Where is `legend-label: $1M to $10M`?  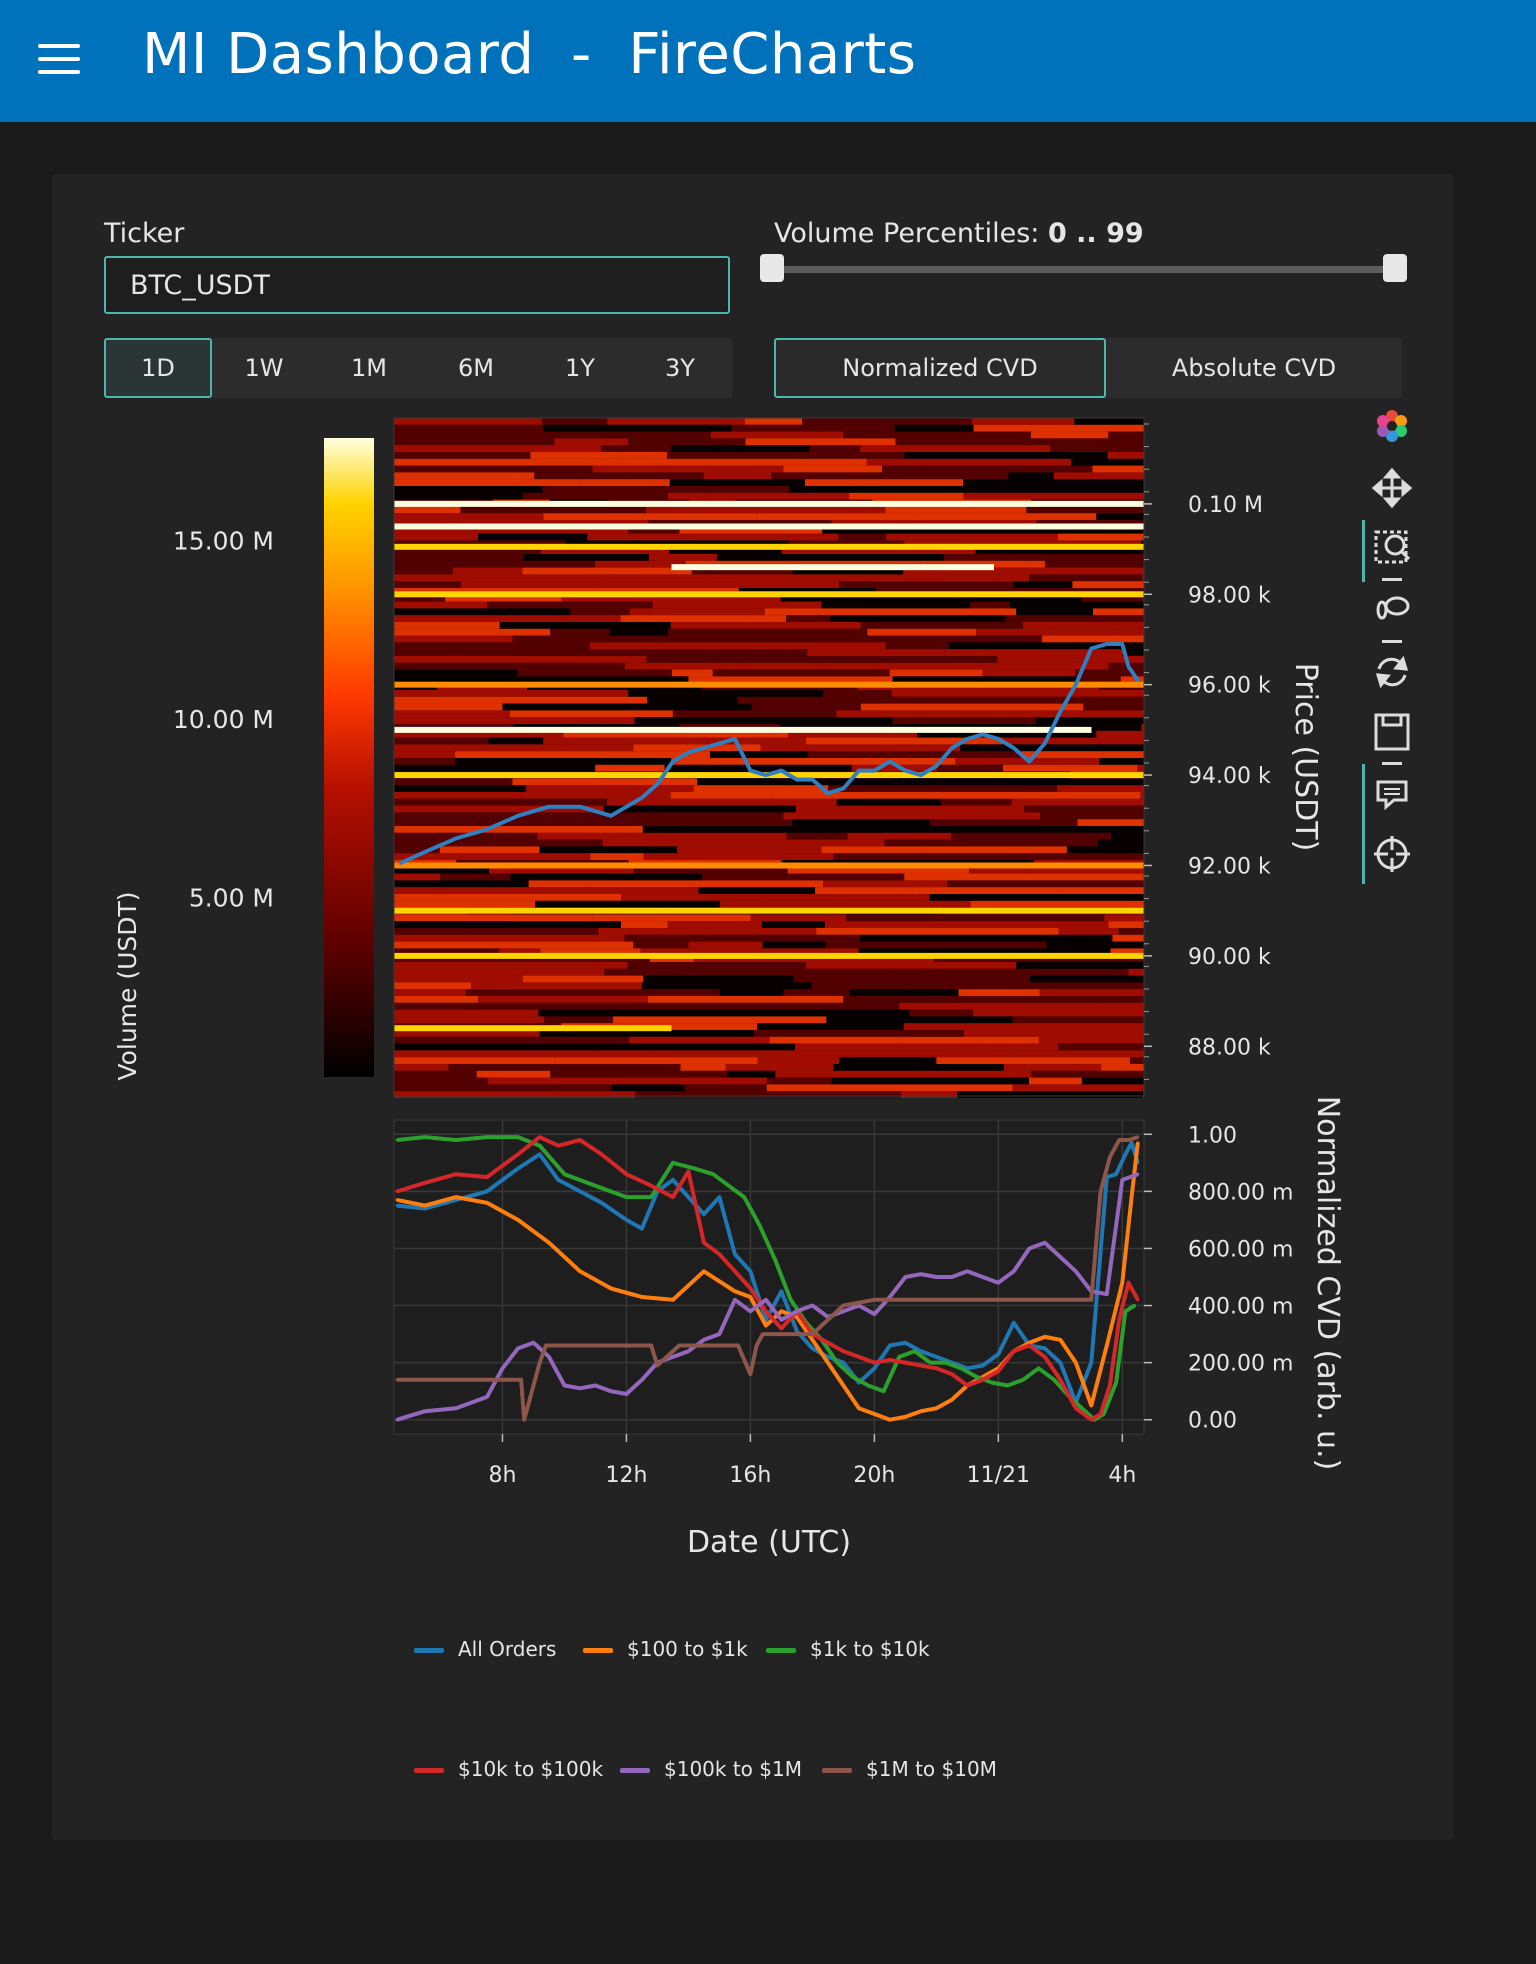 legend-label: $1M to $10M is located at coordinates (931, 1769).